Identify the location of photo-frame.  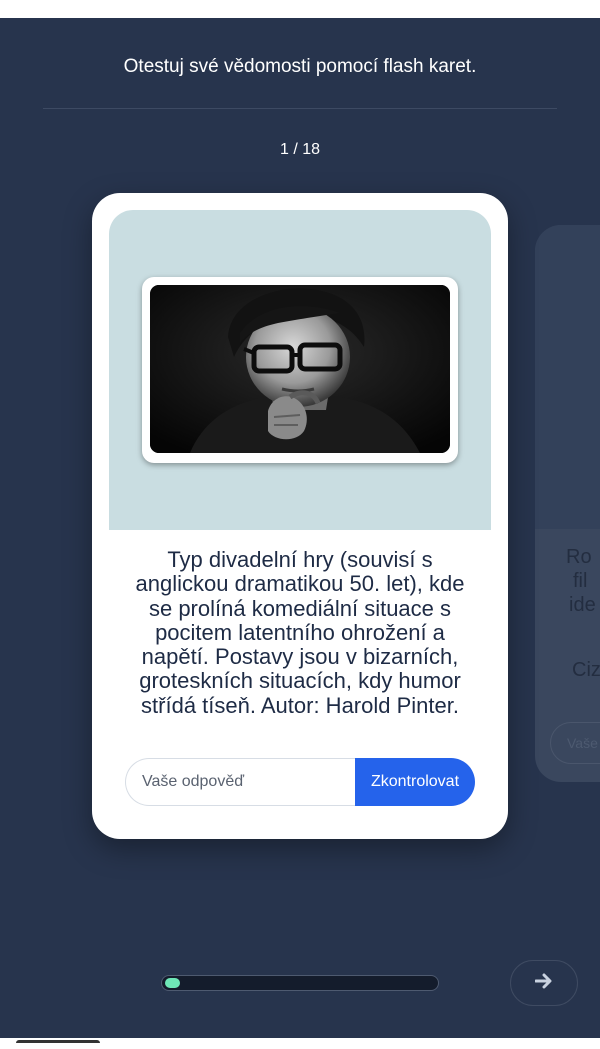
(300, 370).